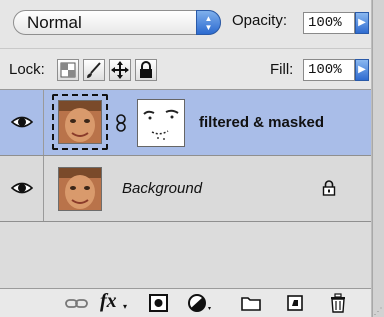 The image size is (384, 317). I want to click on panel-scrollbar: ⋰, so click(378, 158).